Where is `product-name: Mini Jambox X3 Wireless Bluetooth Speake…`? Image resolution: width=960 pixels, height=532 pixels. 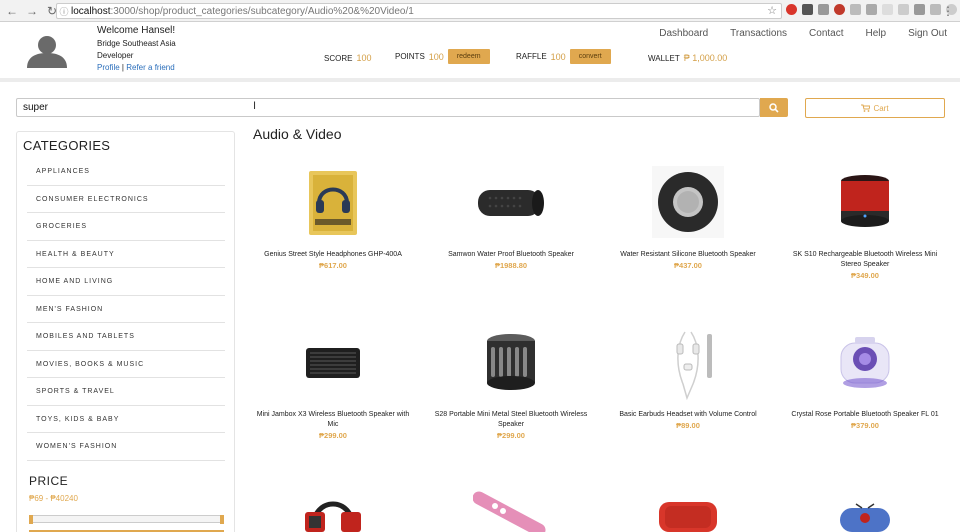 product-name: Mini Jambox X3 Wireless Bluetooth Speake… is located at coordinates (333, 420).